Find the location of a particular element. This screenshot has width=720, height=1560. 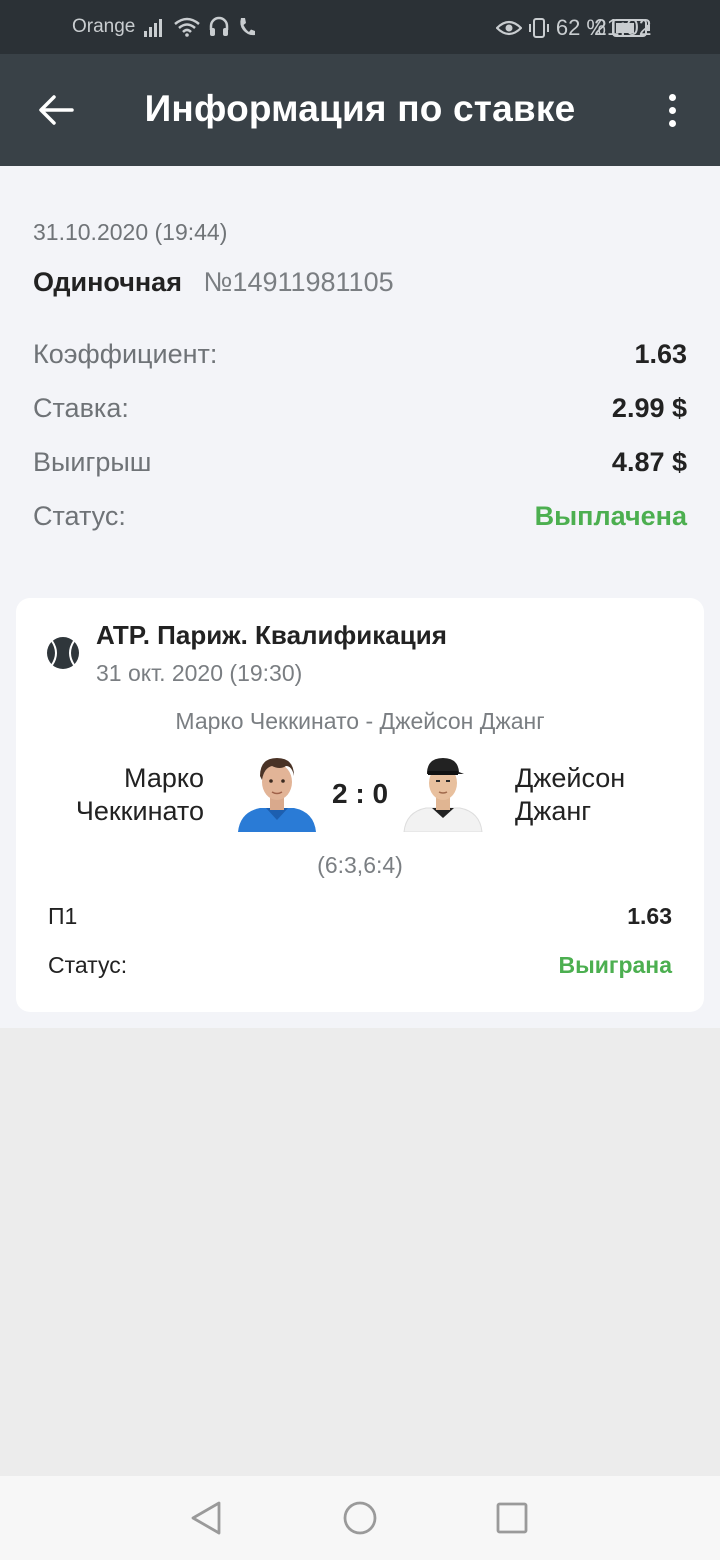

system-nav-bar is located at coordinates (360, 1518).